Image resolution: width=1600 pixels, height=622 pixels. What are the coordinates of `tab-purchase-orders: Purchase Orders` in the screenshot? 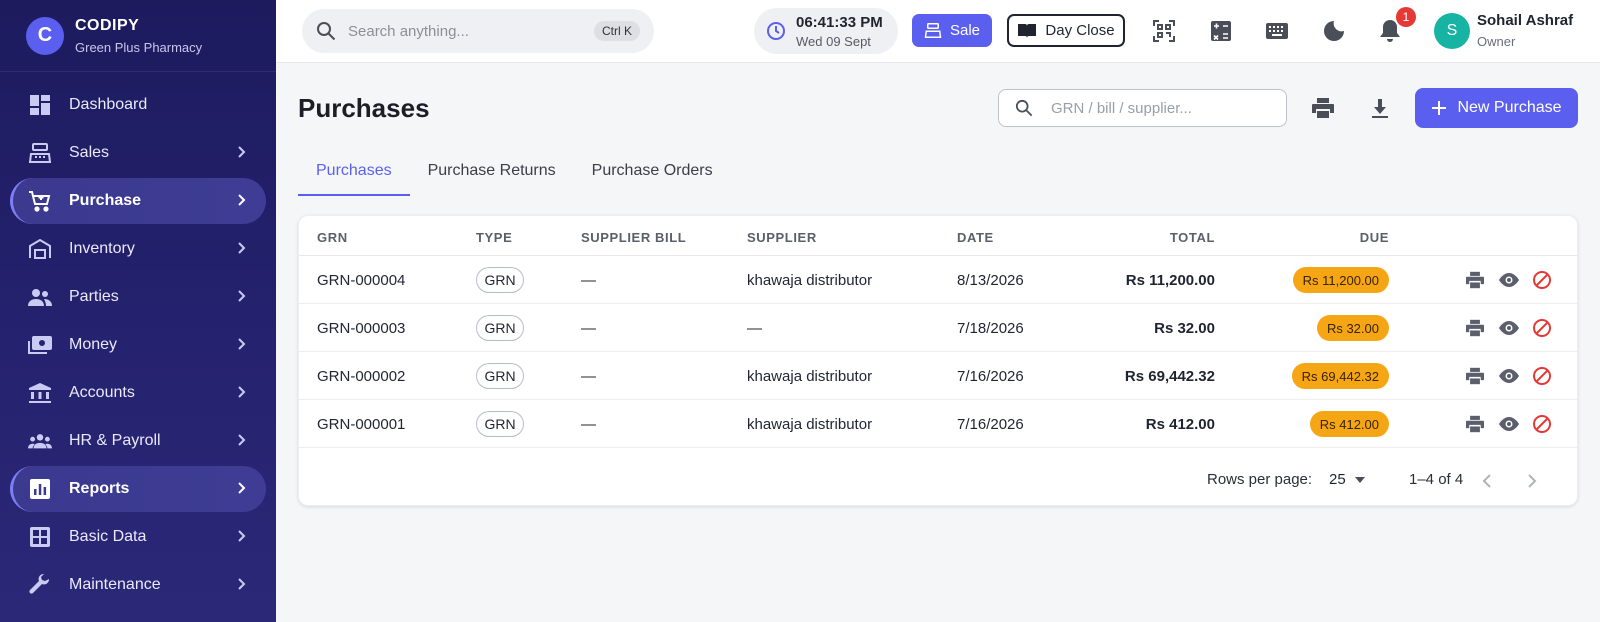 It's located at (652, 174).